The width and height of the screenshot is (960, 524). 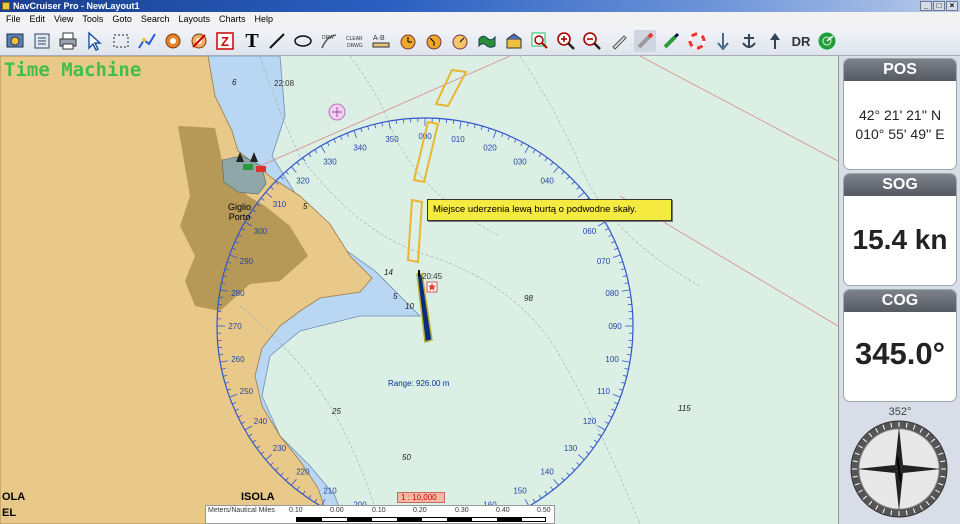 What do you see at coordinates (434, 41) in the screenshot?
I see `clock-b-icon` at bounding box center [434, 41].